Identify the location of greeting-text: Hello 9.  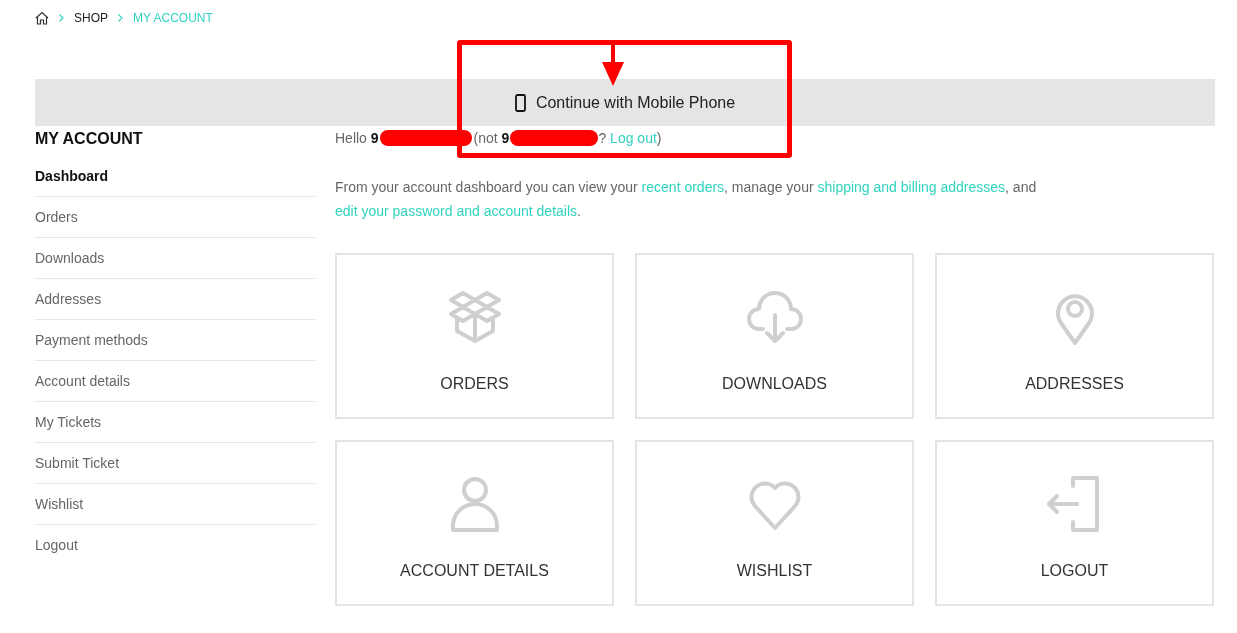
(357, 138).